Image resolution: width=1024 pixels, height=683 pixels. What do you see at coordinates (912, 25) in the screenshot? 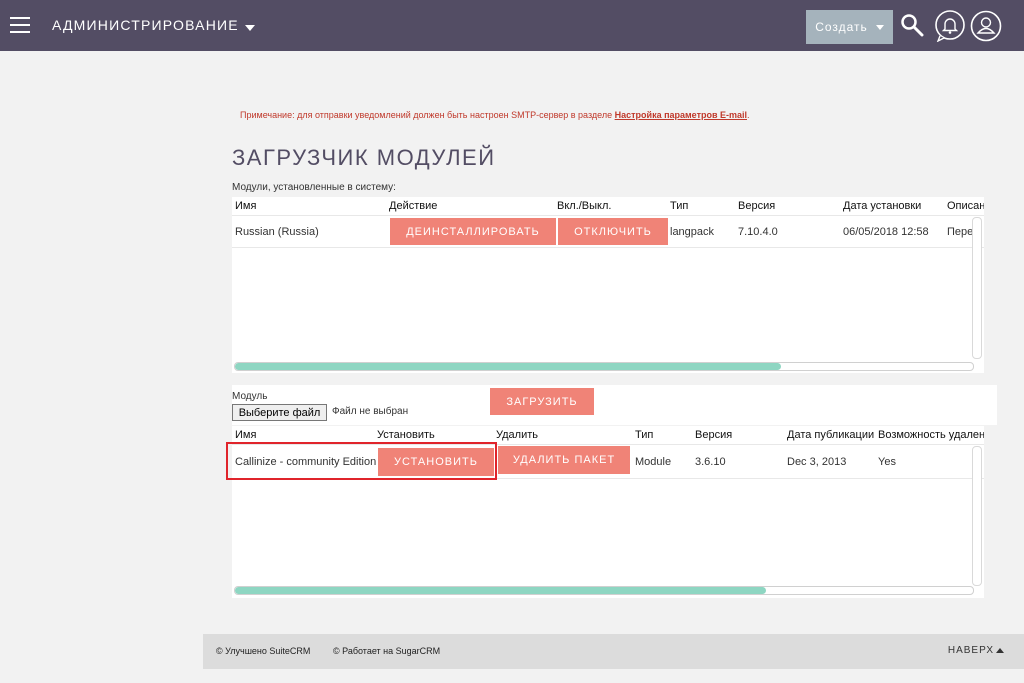
I see `search-icon` at bounding box center [912, 25].